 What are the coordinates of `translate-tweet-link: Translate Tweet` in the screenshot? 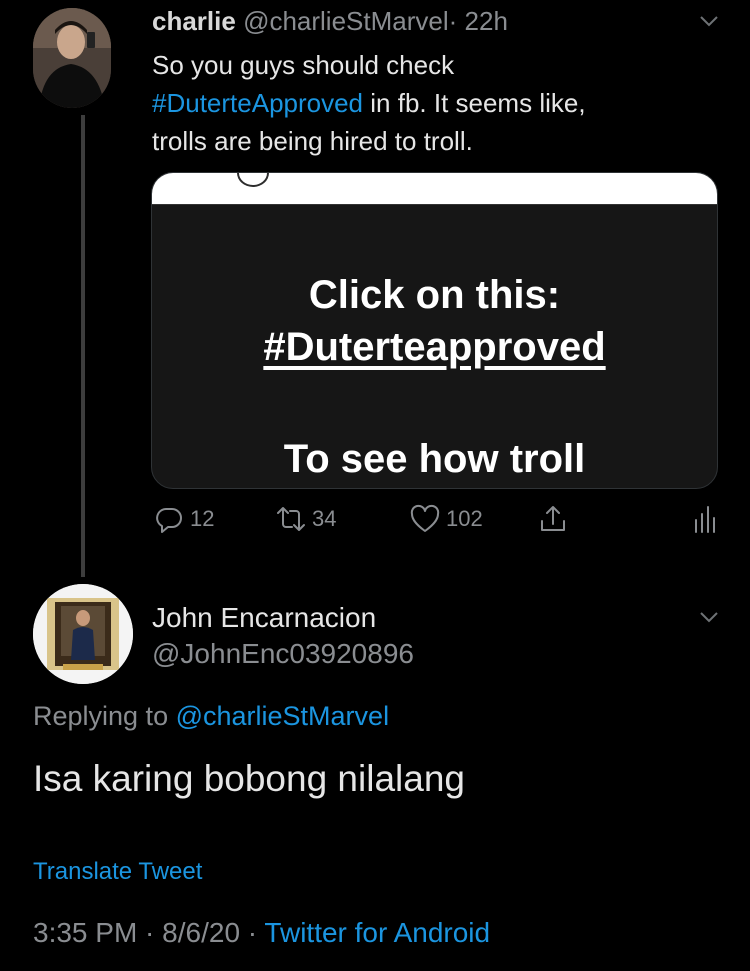 It's located at (117, 872).